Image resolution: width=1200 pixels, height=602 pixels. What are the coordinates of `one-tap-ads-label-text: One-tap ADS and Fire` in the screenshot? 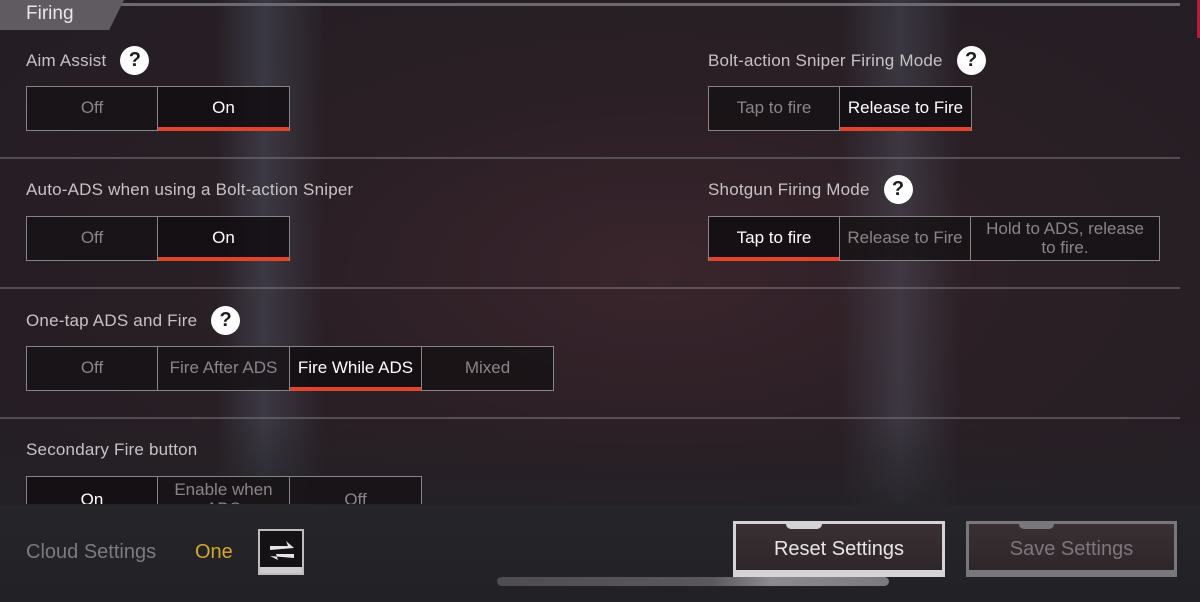 It's located at (112, 320).